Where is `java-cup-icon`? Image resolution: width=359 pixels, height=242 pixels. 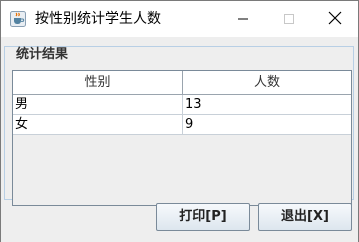 java-cup-icon is located at coordinates (18, 19).